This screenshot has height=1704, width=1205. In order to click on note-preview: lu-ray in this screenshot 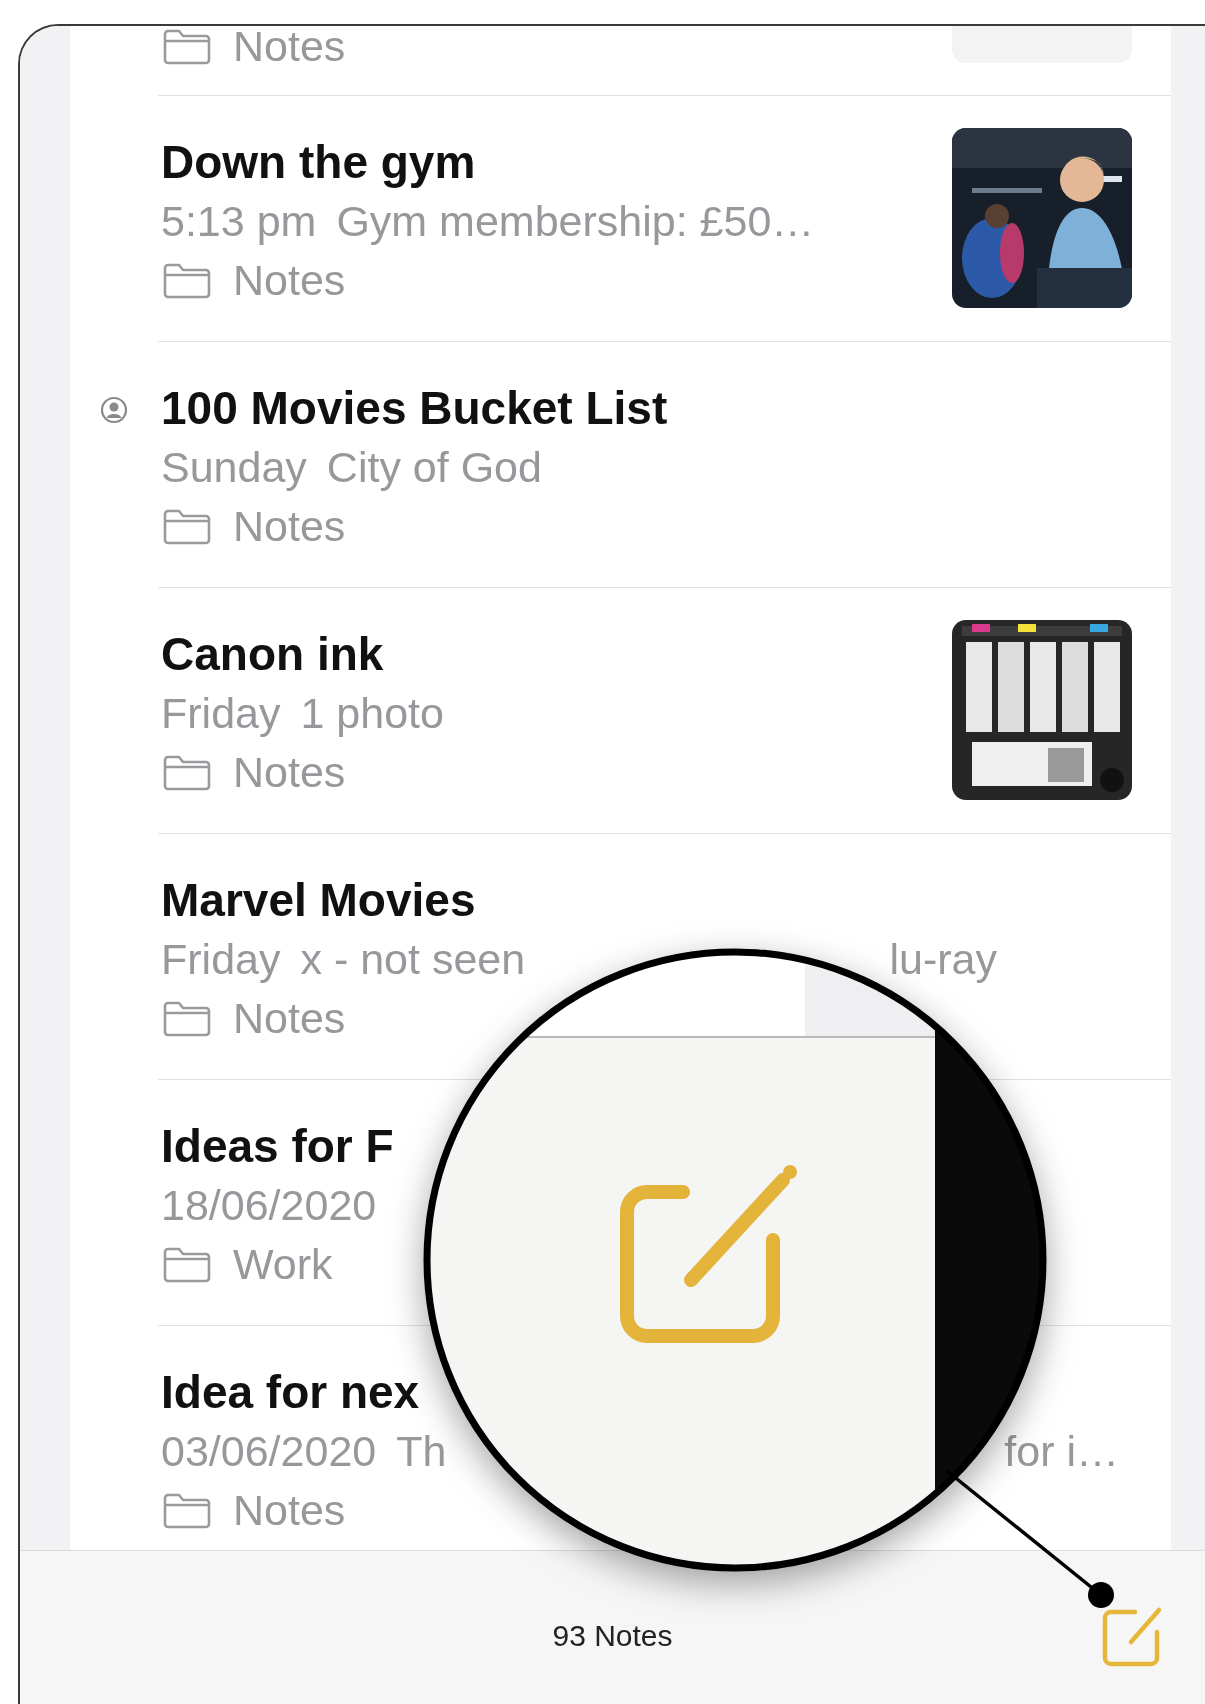, I will do `click(943, 959)`.